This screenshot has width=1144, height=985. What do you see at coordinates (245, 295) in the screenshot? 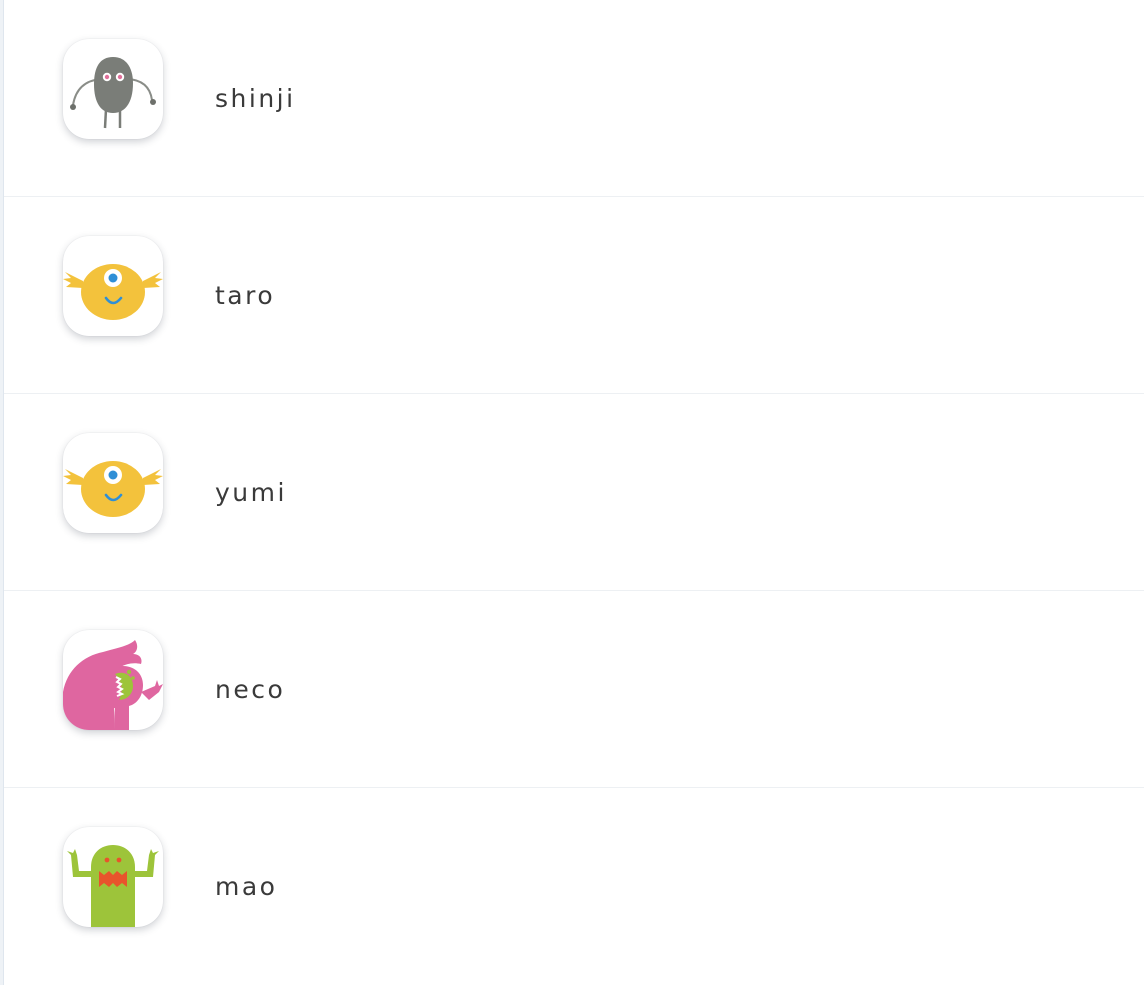
I see `user-name: taro` at bounding box center [245, 295].